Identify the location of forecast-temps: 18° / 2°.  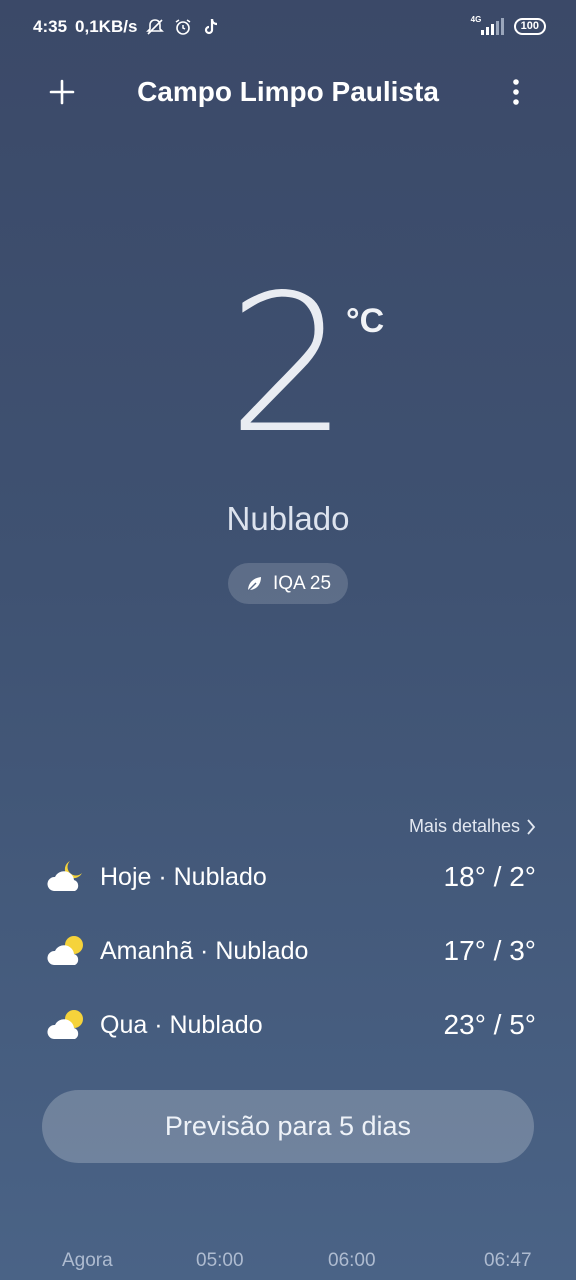
(489, 876).